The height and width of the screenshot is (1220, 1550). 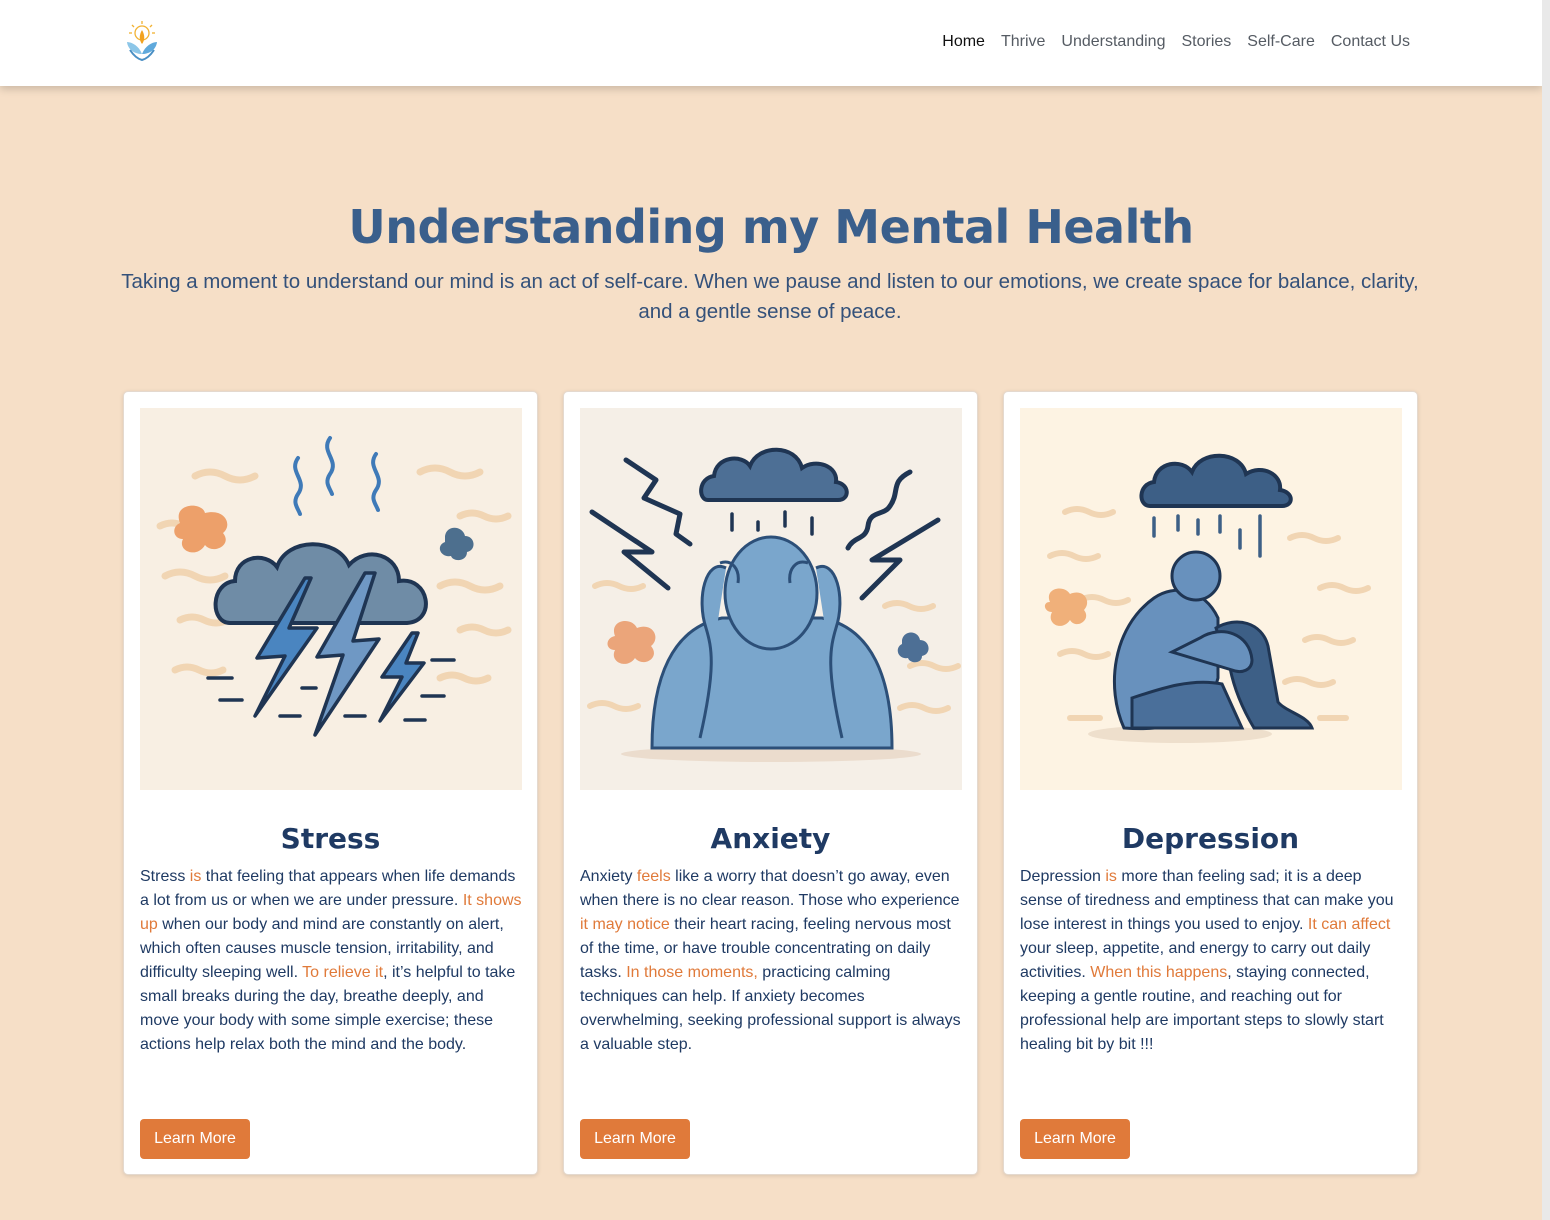 What do you see at coordinates (963, 42) in the screenshot?
I see `nav-home: Home` at bounding box center [963, 42].